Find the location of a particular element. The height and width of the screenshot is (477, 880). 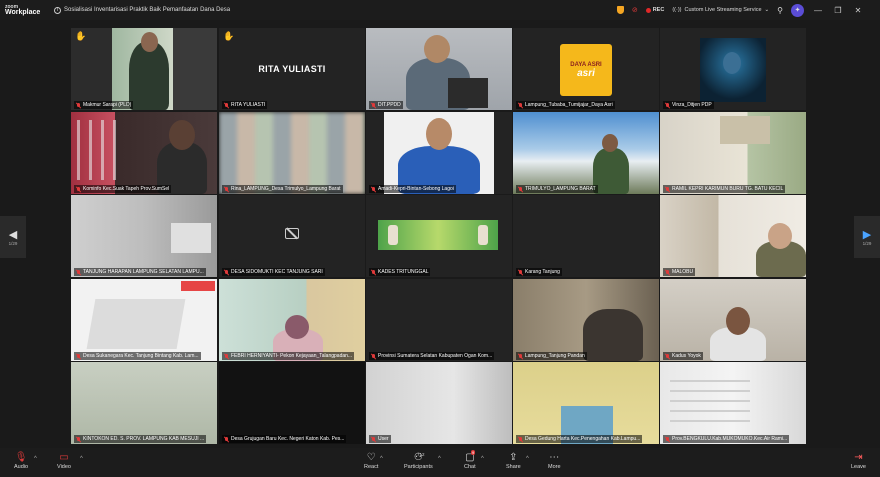

next-page-button: ▶ 1/29 is located at coordinates (867, 237).